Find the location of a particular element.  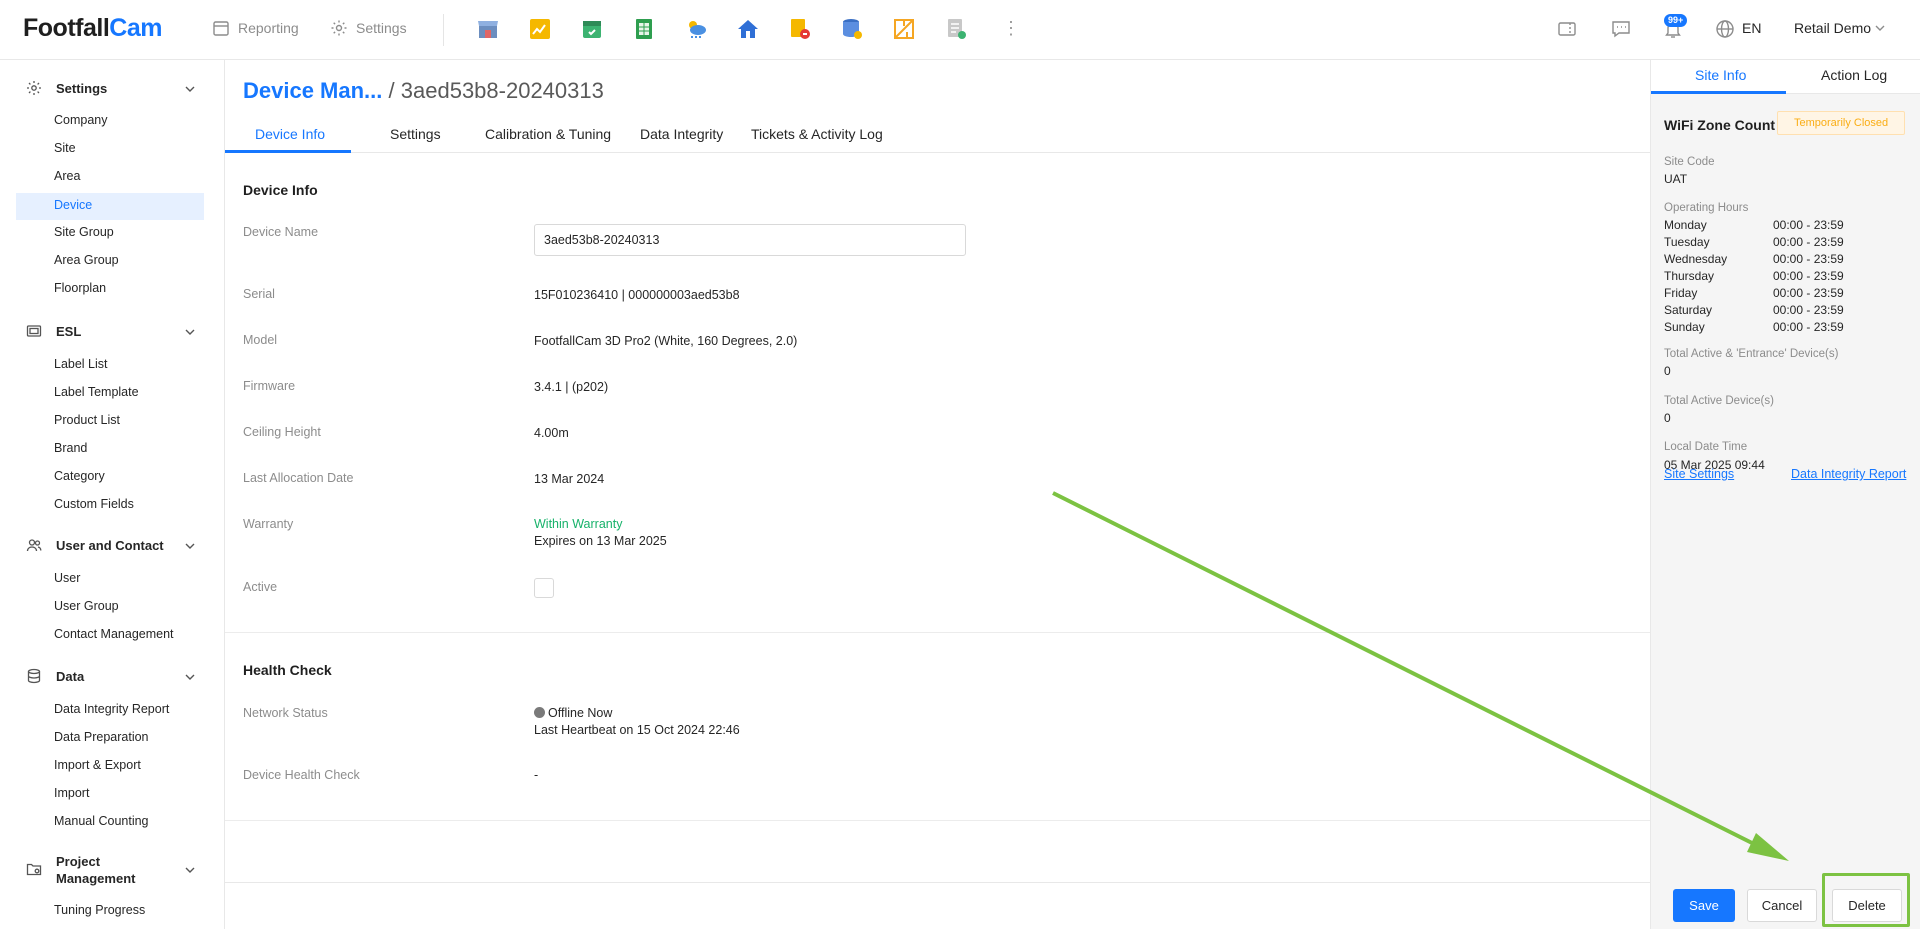

health-check-title: Health Check is located at coordinates (287, 670).